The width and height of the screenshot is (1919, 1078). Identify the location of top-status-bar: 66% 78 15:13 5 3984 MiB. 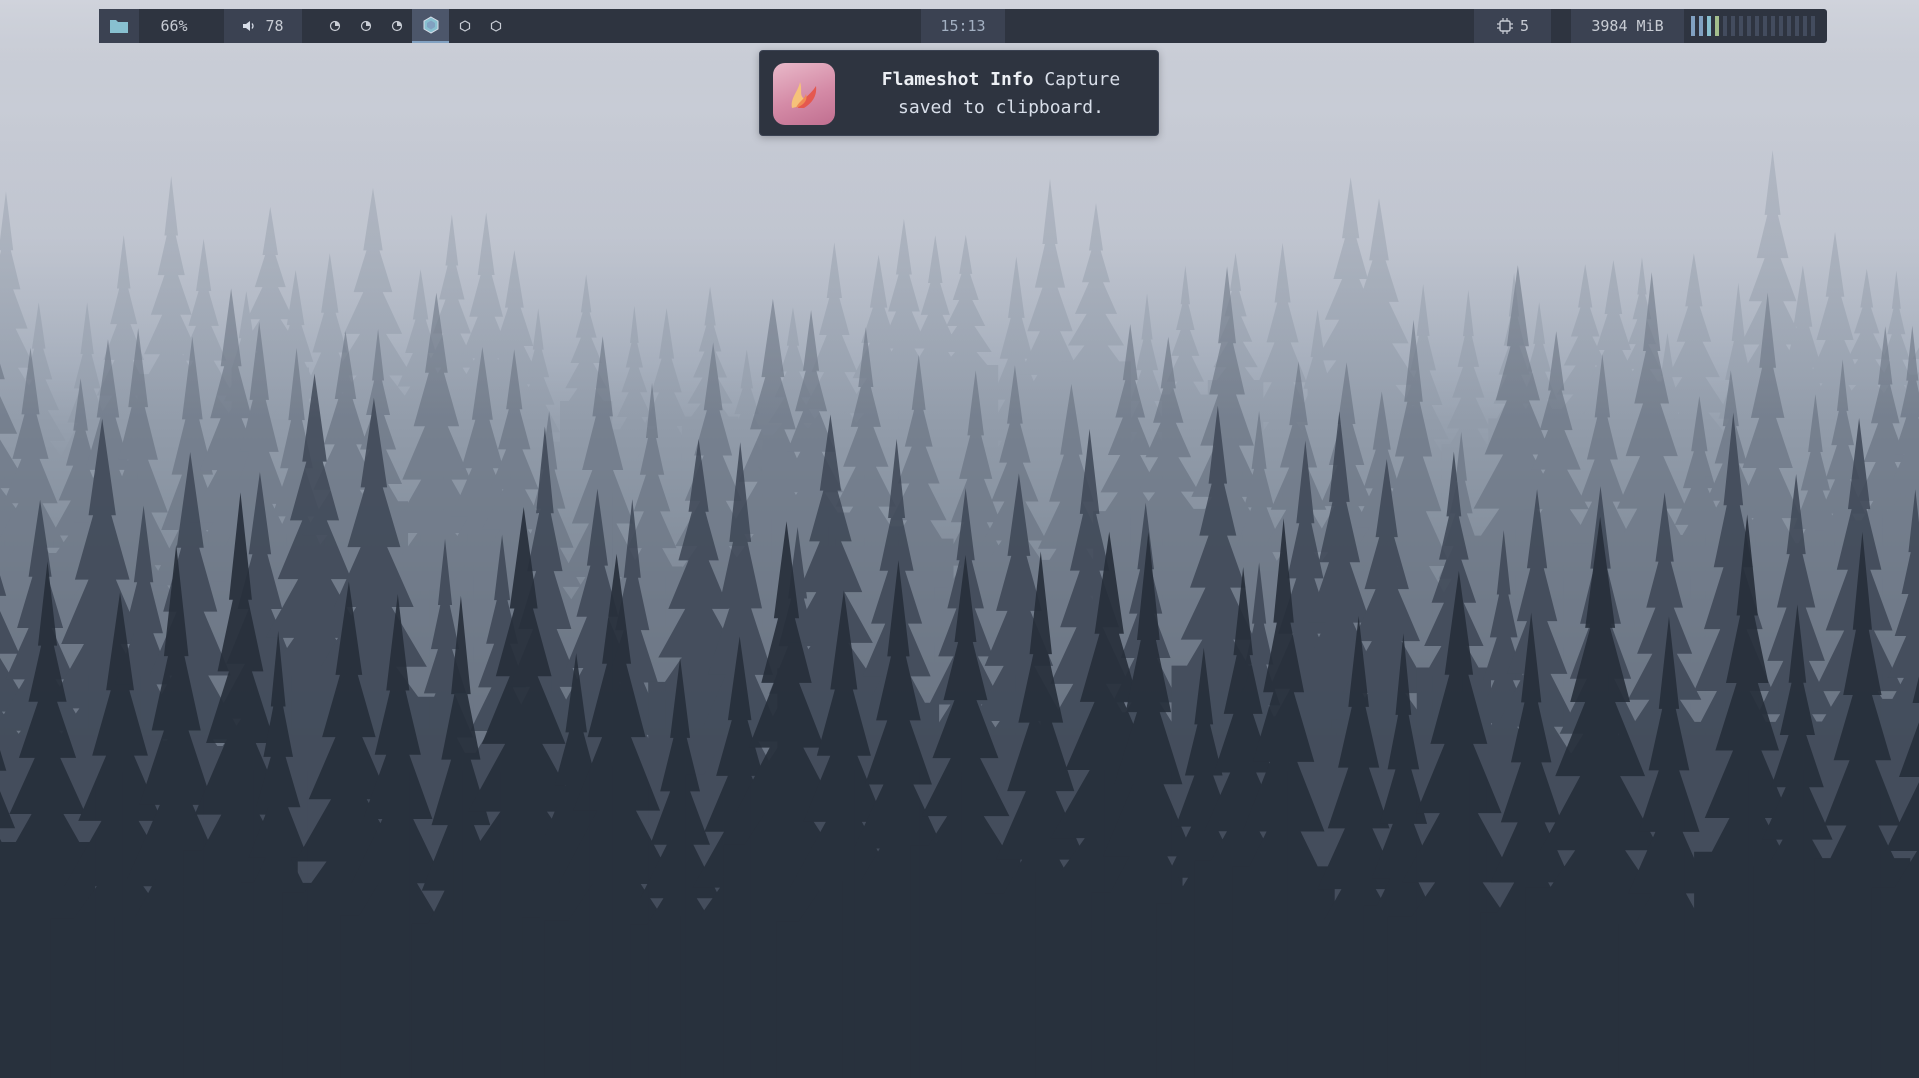
(963, 26).